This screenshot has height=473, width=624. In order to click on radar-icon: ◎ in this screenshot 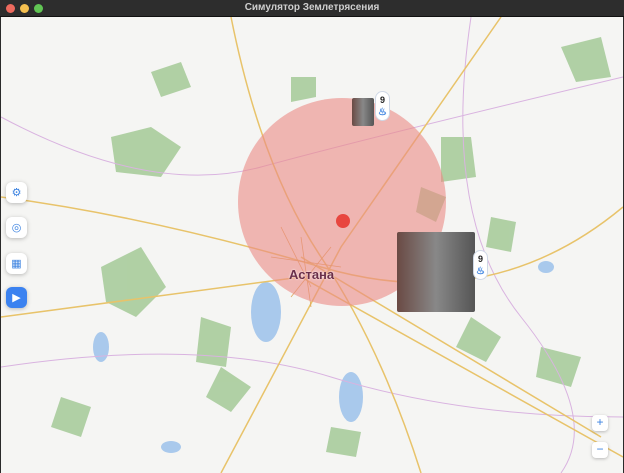, I will do `click(16, 228)`.